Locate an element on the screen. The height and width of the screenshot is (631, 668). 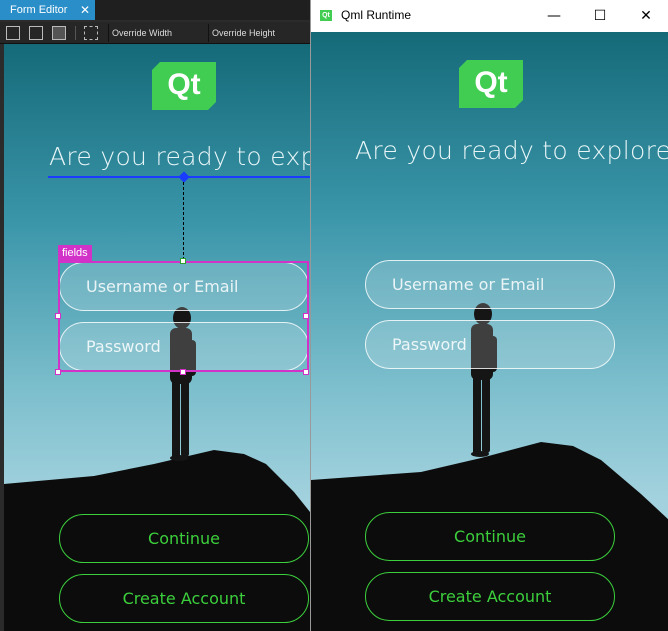
qt-app-icon: Qt is located at coordinates (326, 15).